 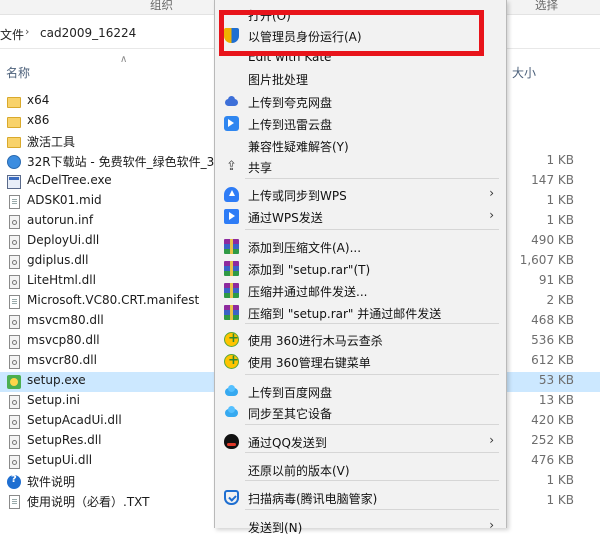 I want to click on menu-item-label: 添加到 "setup.rar"(T), so click(x=309, y=270).